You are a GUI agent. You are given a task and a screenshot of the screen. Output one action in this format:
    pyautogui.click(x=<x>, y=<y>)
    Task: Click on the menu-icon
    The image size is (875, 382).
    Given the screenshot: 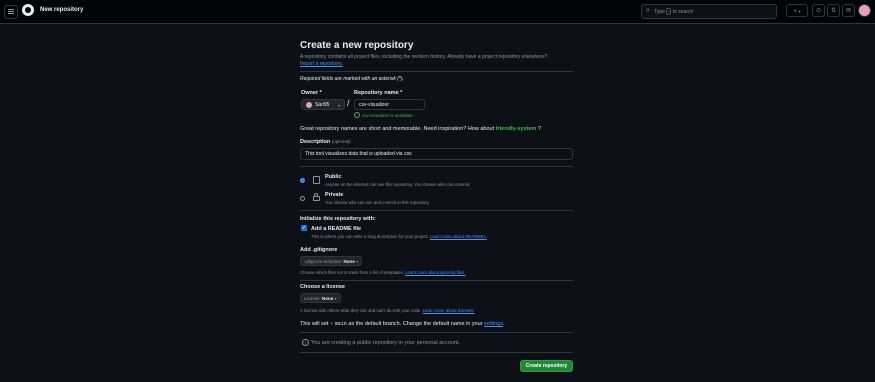 What is the action you would take?
    pyautogui.click(x=11, y=12)
    